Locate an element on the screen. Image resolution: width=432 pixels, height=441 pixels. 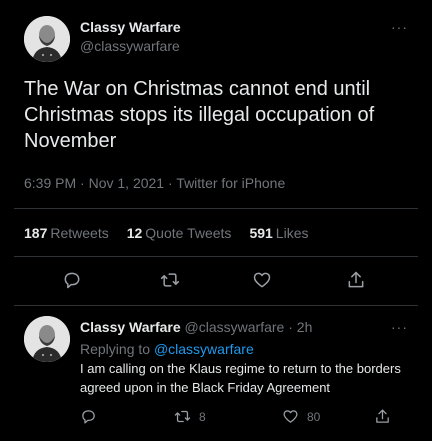
avatar is located at coordinates (47, 39).